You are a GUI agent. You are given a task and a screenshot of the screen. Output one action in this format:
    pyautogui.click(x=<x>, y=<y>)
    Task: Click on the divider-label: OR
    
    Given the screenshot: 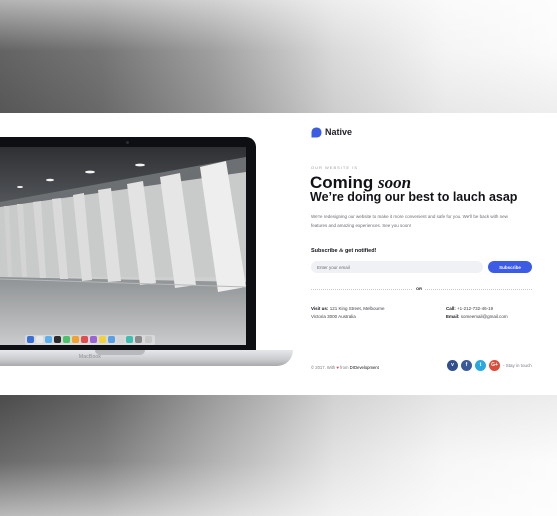 What is the action you would take?
    pyautogui.click(x=419, y=288)
    